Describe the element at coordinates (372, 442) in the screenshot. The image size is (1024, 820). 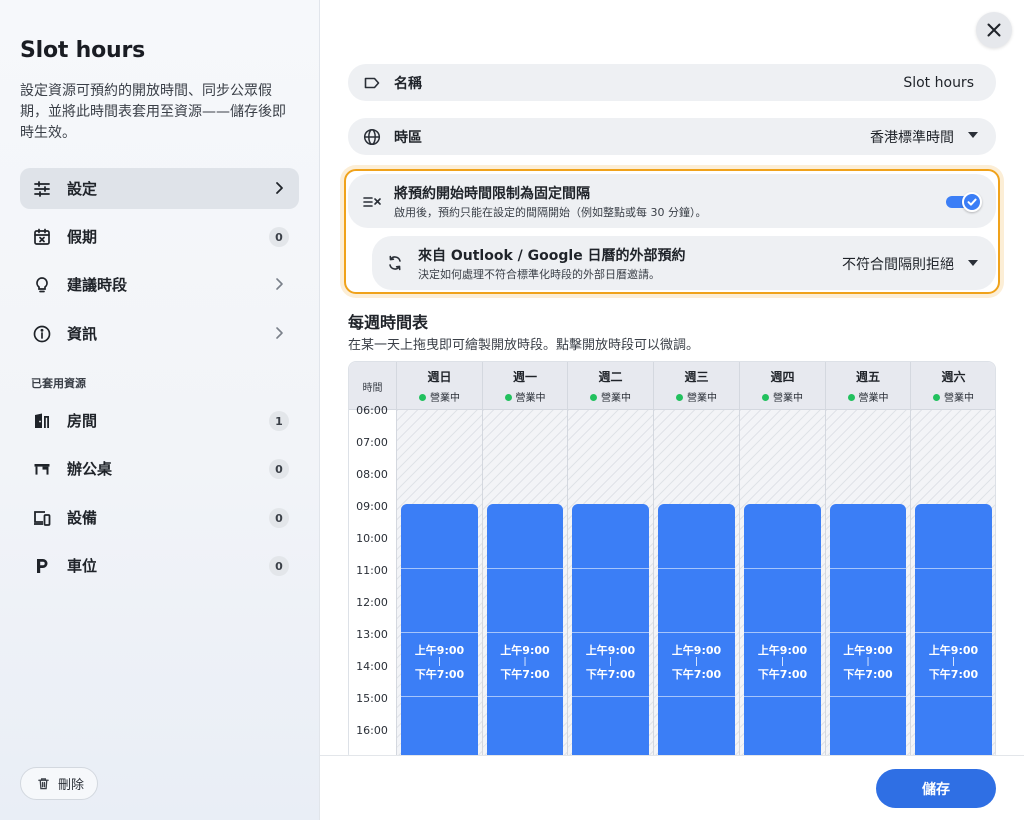
I see `time-label: 07:00` at that location.